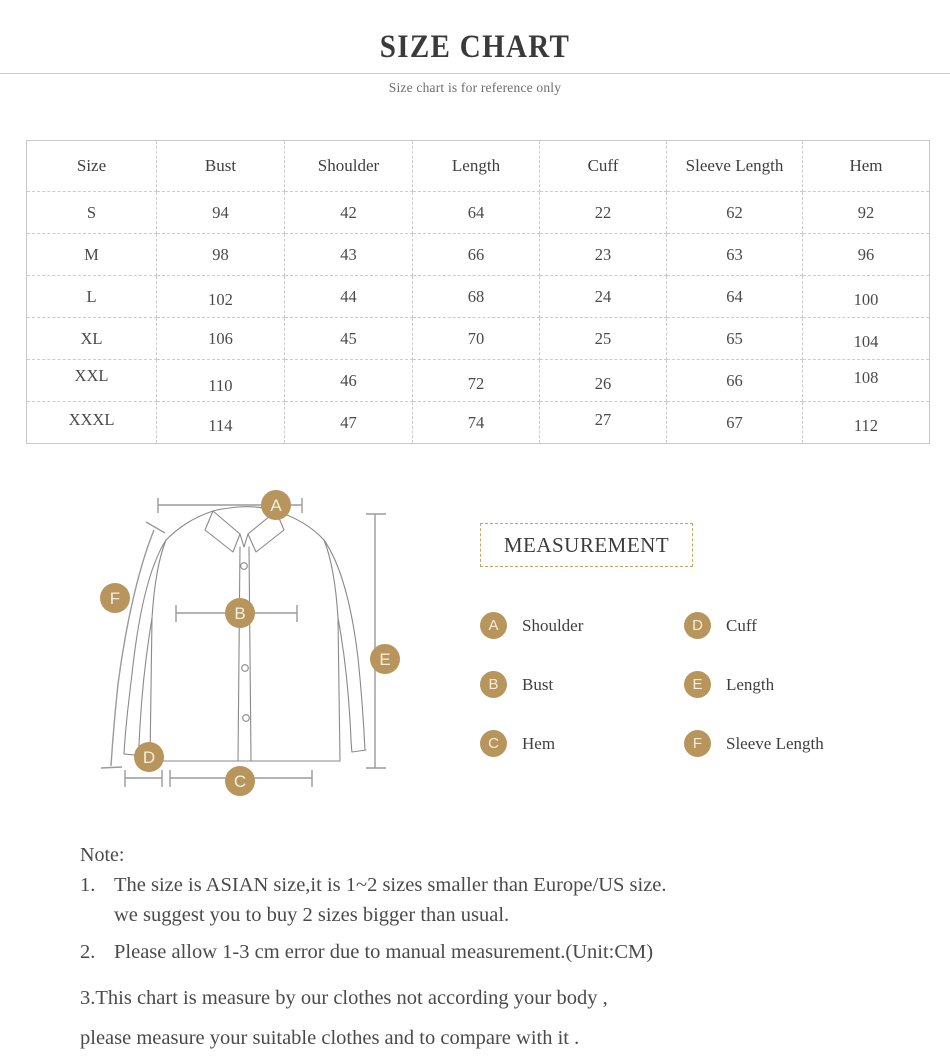 This screenshot has width=950, height=1061. What do you see at coordinates (603, 380) in the screenshot?
I see `cell-cuff: 26` at bounding box center [603, 380].